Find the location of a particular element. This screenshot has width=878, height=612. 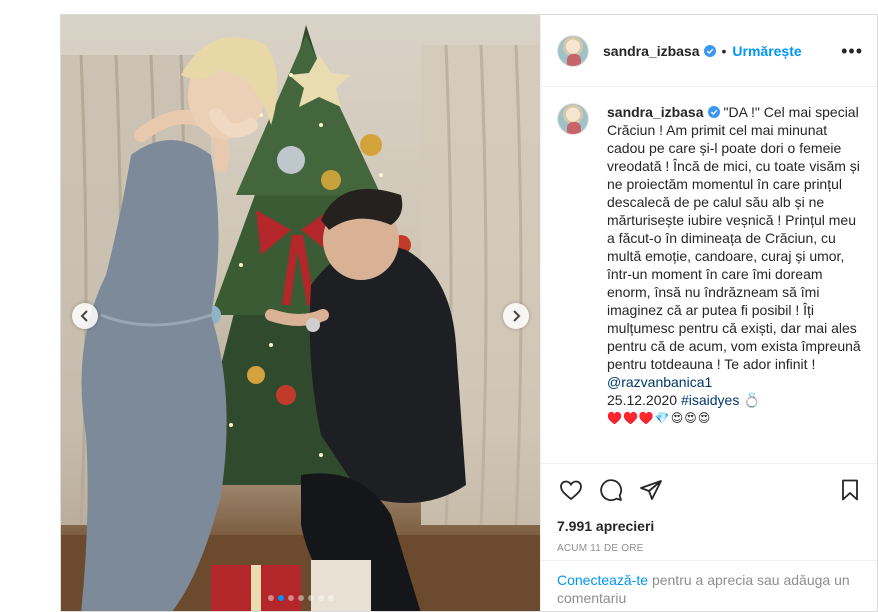

comment-button is located at coordinates (611, 490).